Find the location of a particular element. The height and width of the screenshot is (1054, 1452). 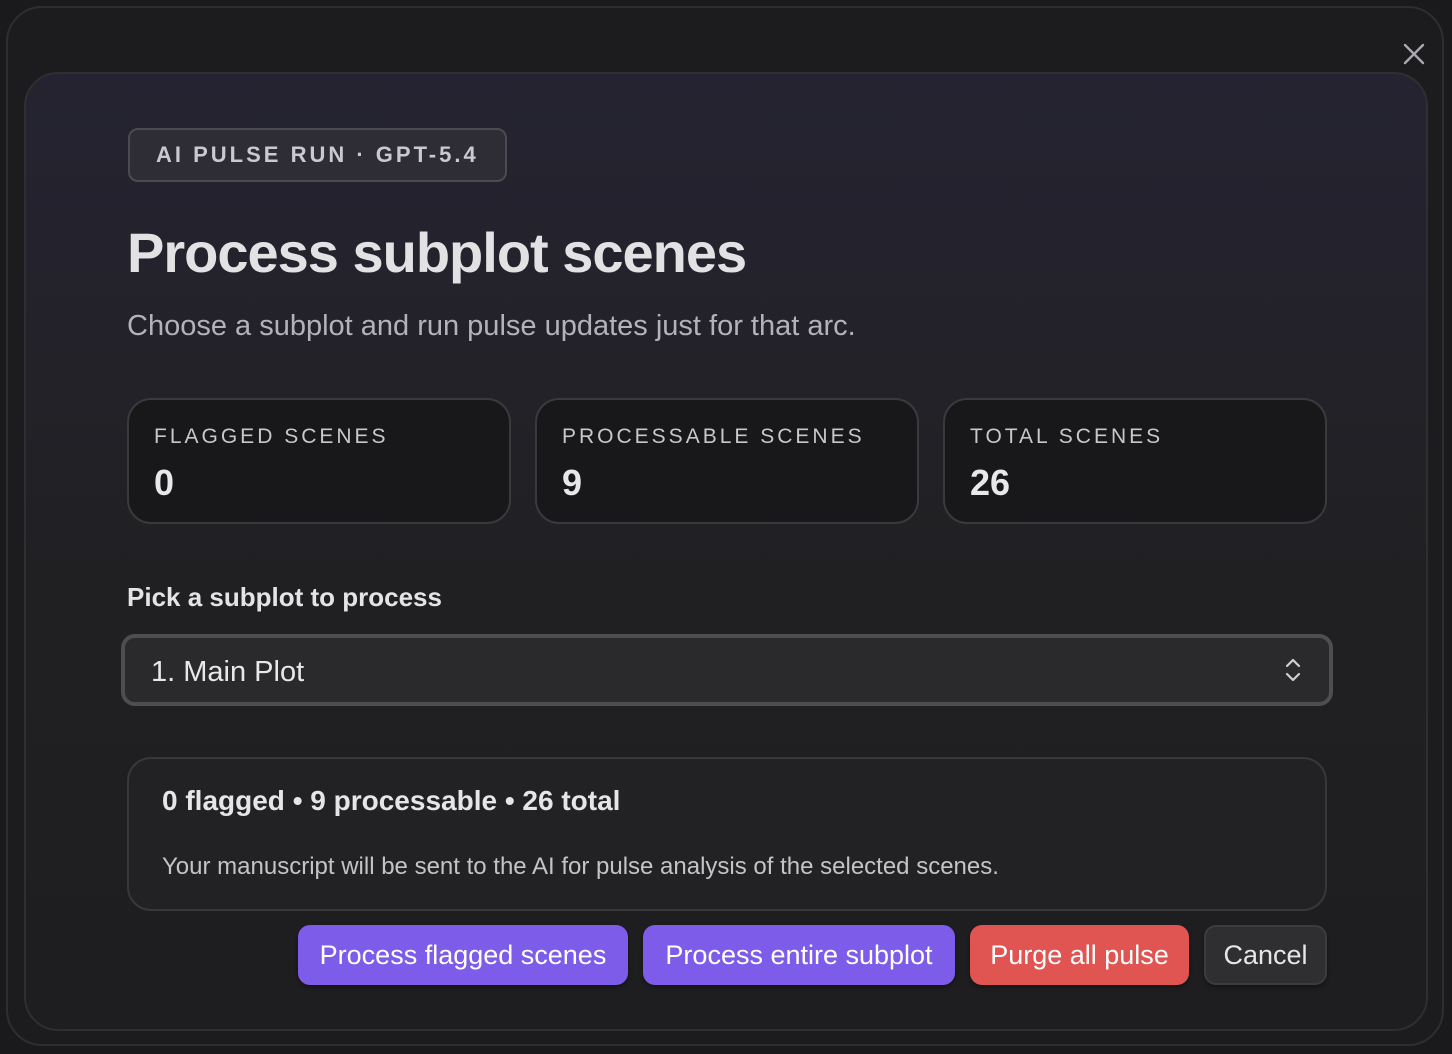

close-button is located at coordinates (1414, 54).